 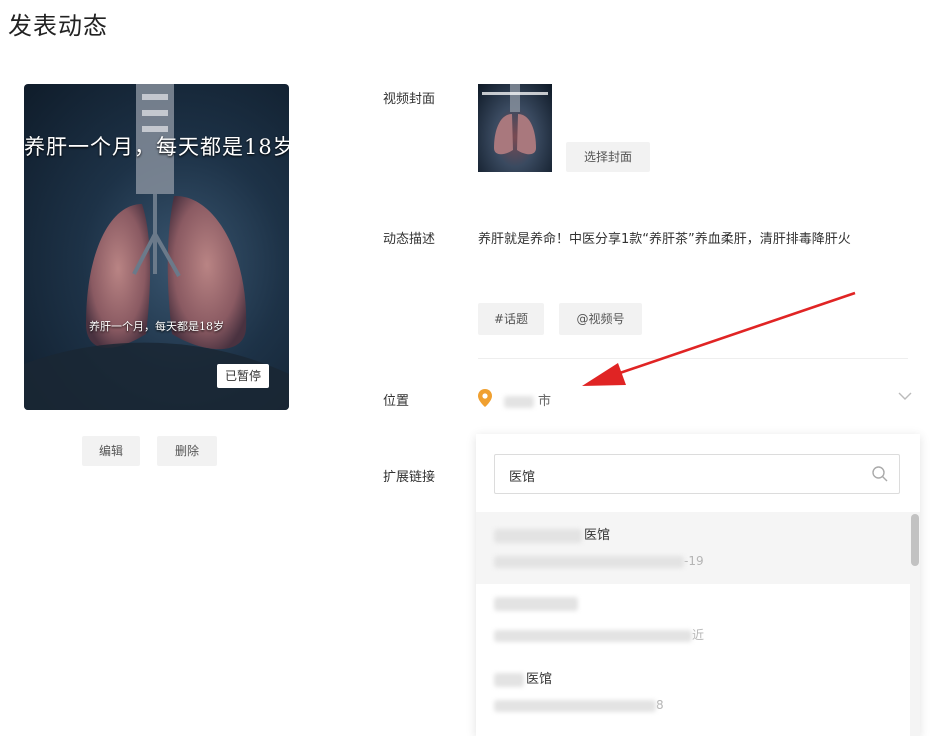 What do you see at coordinates (905, 396) in the screenshot?
I see `chevron-down-icon` at bounding box center [905, 396].